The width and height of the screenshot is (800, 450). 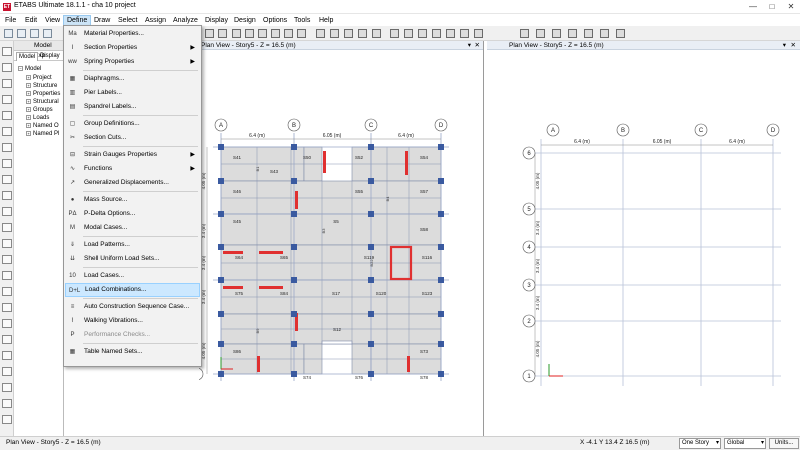 I want to click on select-all-icon, so click(x=7, y=323).